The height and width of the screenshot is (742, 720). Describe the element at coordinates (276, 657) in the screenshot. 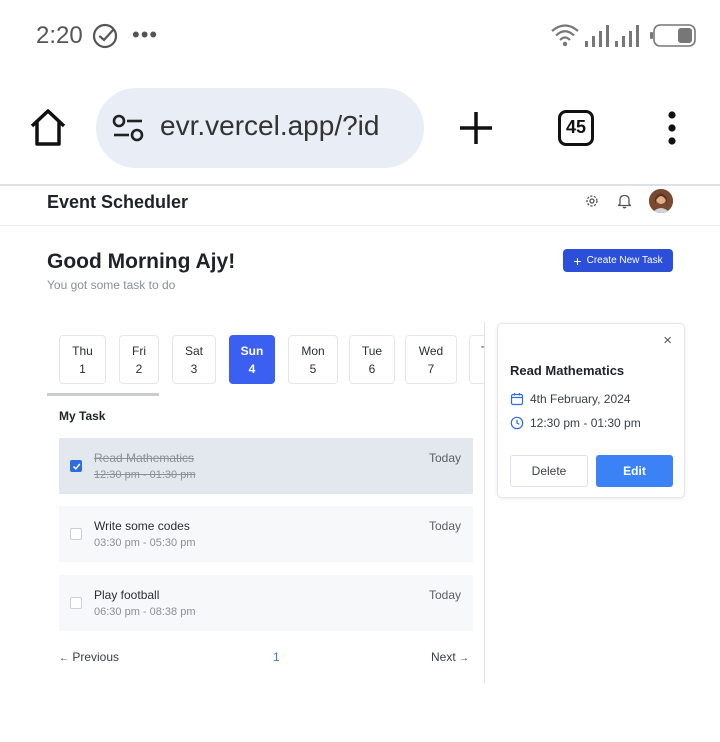

I see `page-number: 1` at that location.